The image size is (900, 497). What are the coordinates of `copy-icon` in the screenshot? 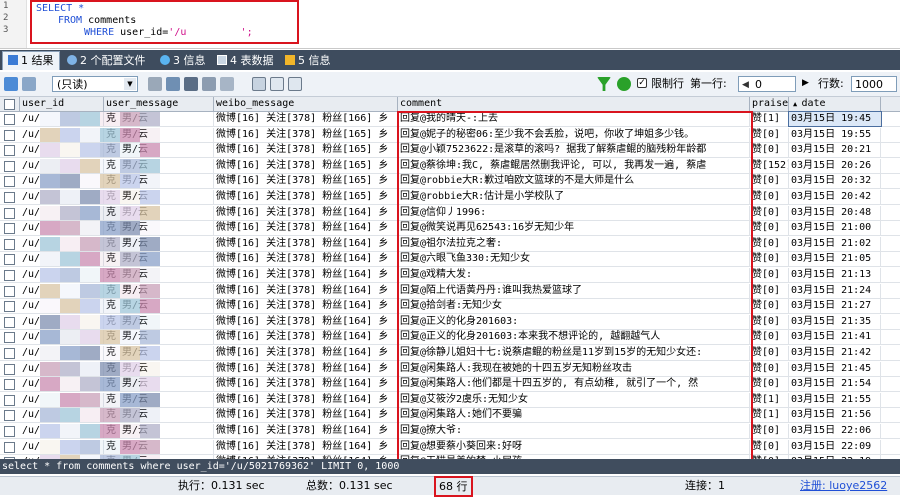 It's located at (155, 84).